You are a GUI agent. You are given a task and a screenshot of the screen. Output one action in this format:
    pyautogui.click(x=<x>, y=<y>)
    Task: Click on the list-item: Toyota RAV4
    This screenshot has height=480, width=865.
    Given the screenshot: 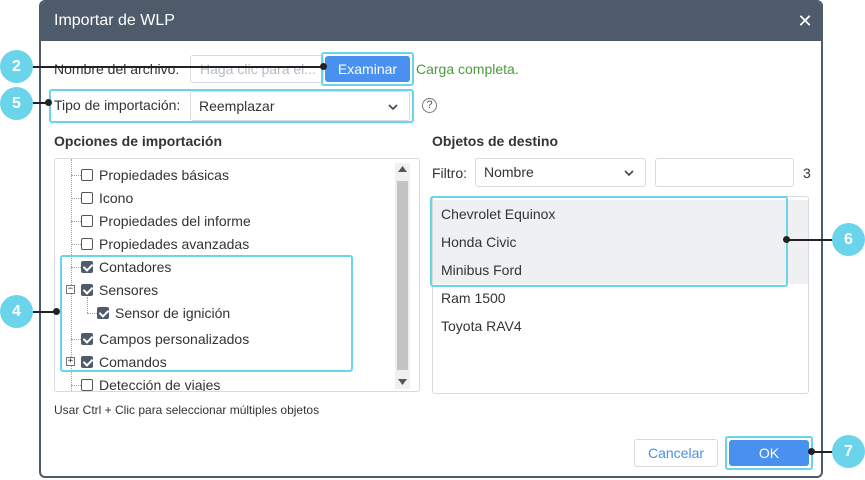 What is the action you would take?
    pyautogui.click(x=620, y=326)
    